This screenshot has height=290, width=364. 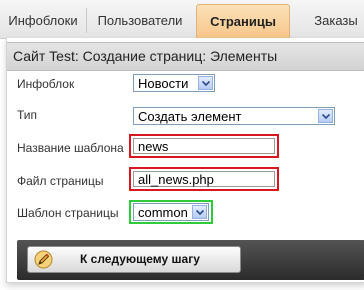 I want to click on pencil-icon, so click(x=43, y=259).